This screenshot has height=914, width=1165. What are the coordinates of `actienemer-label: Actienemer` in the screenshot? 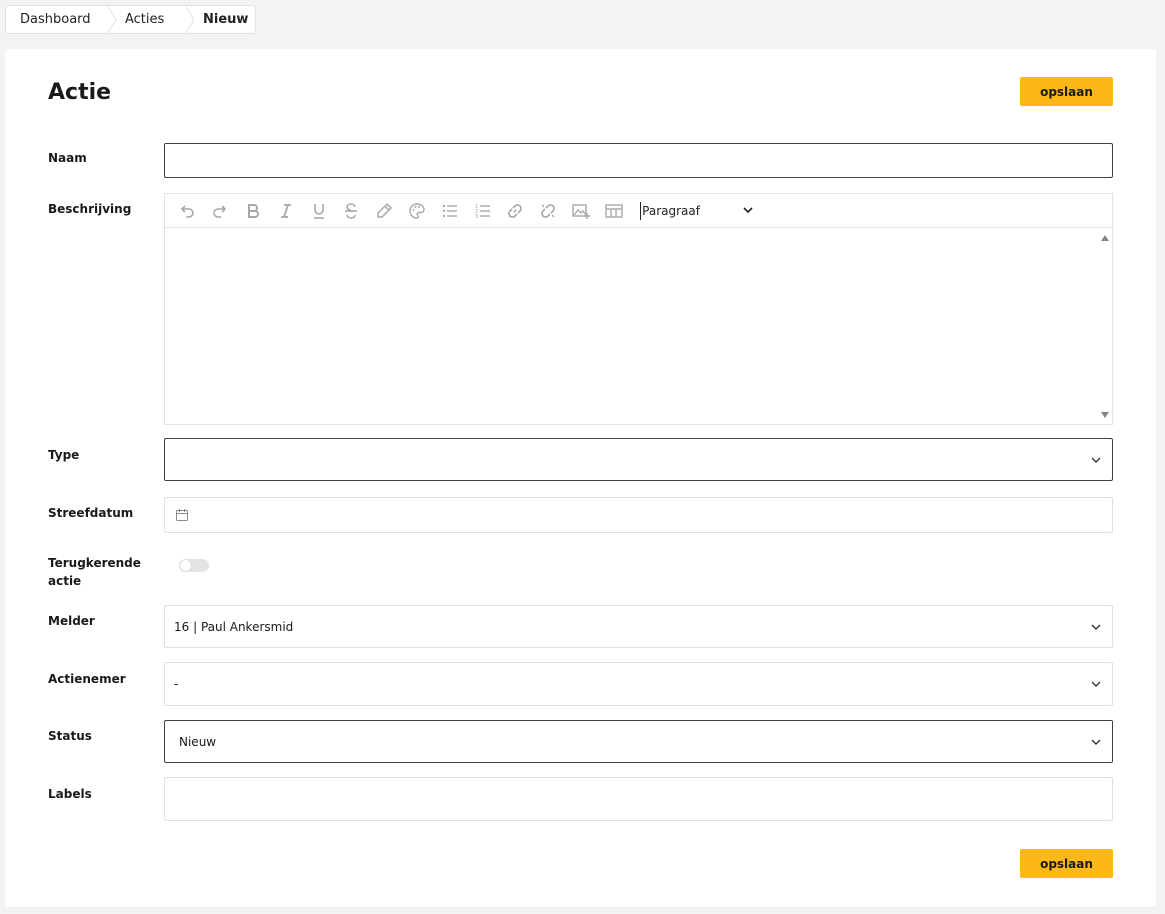 It's located at (87, 679).